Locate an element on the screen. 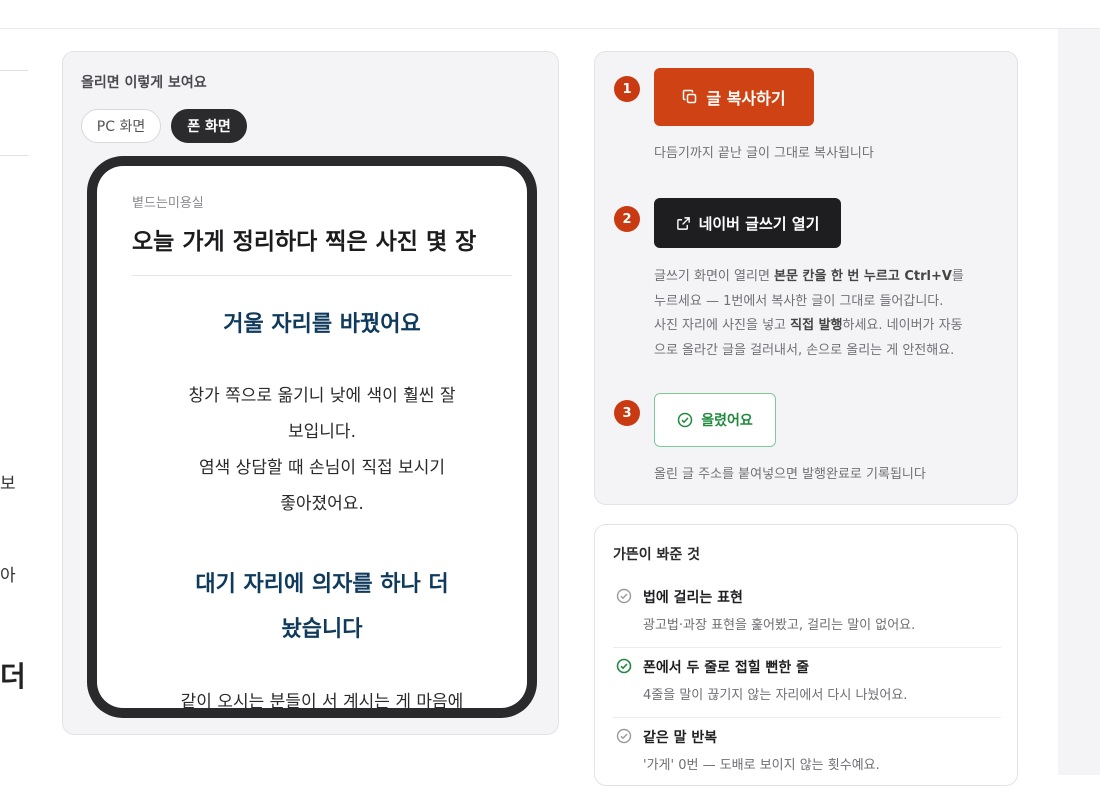 The height and width of the screenshot is (794, 1100). step-number-badge: 2 is located at coordinates (627, 219).